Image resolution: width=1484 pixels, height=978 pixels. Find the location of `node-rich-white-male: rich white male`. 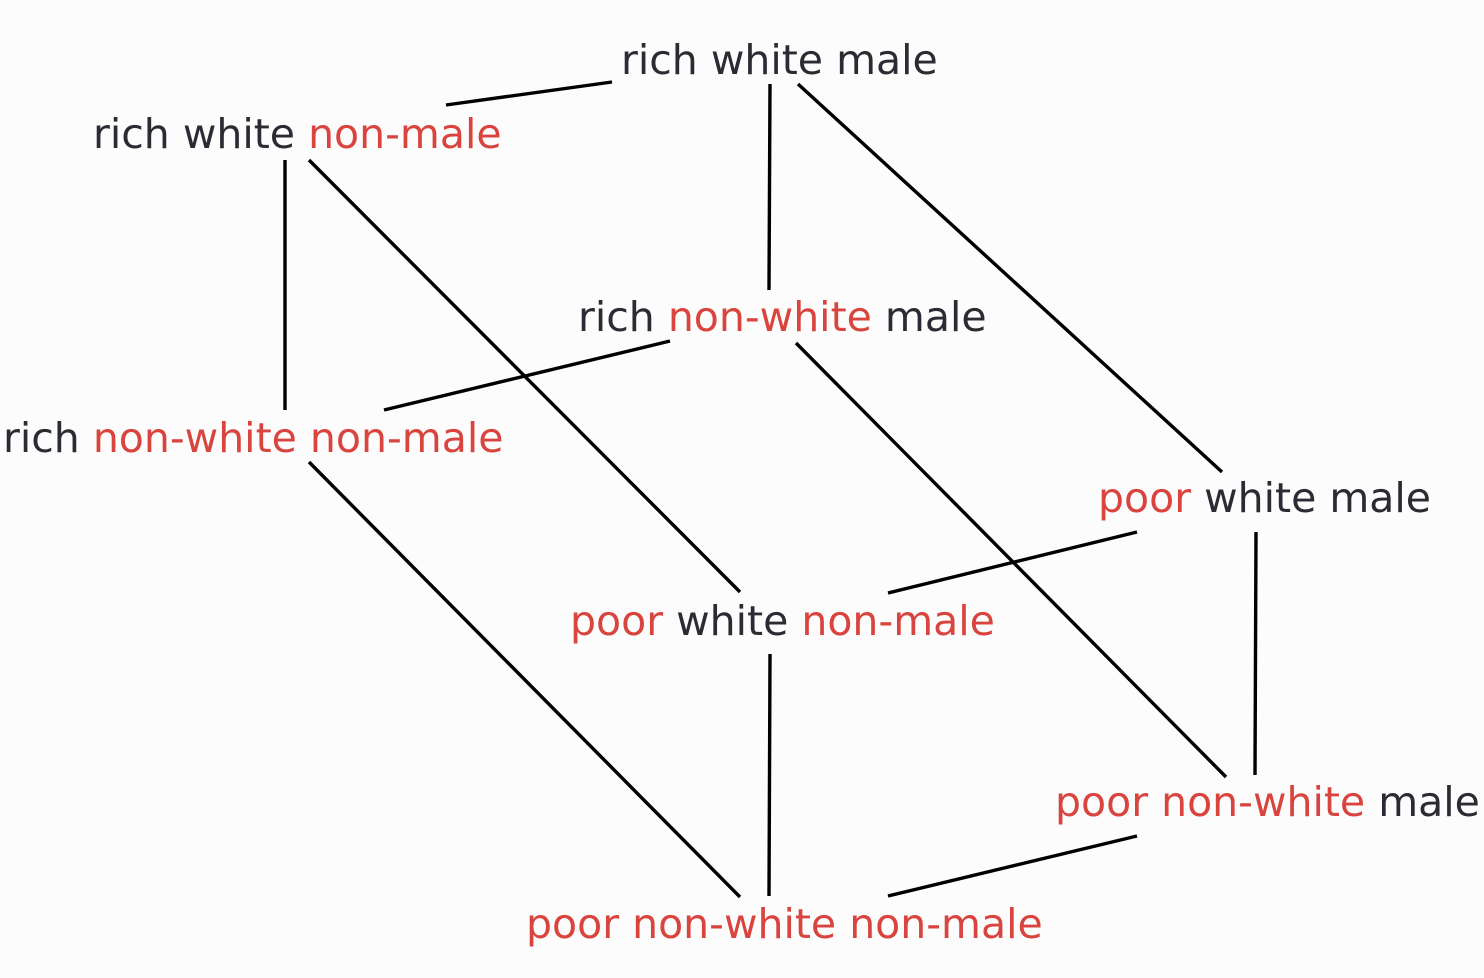

node-rich-white-male: rich white male is located at coordinates (779, 60).